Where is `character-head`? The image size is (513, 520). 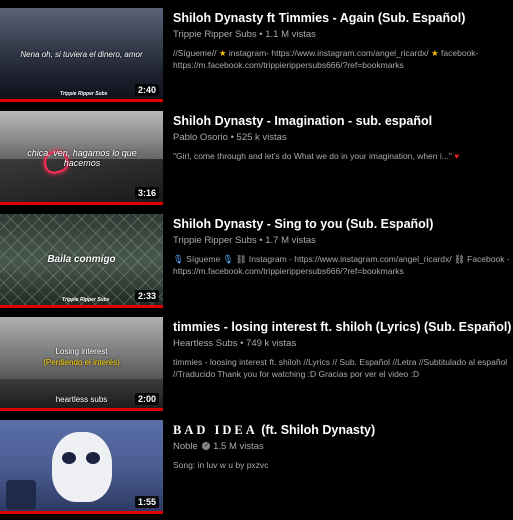
character-head is located at coordinates (82, 467).